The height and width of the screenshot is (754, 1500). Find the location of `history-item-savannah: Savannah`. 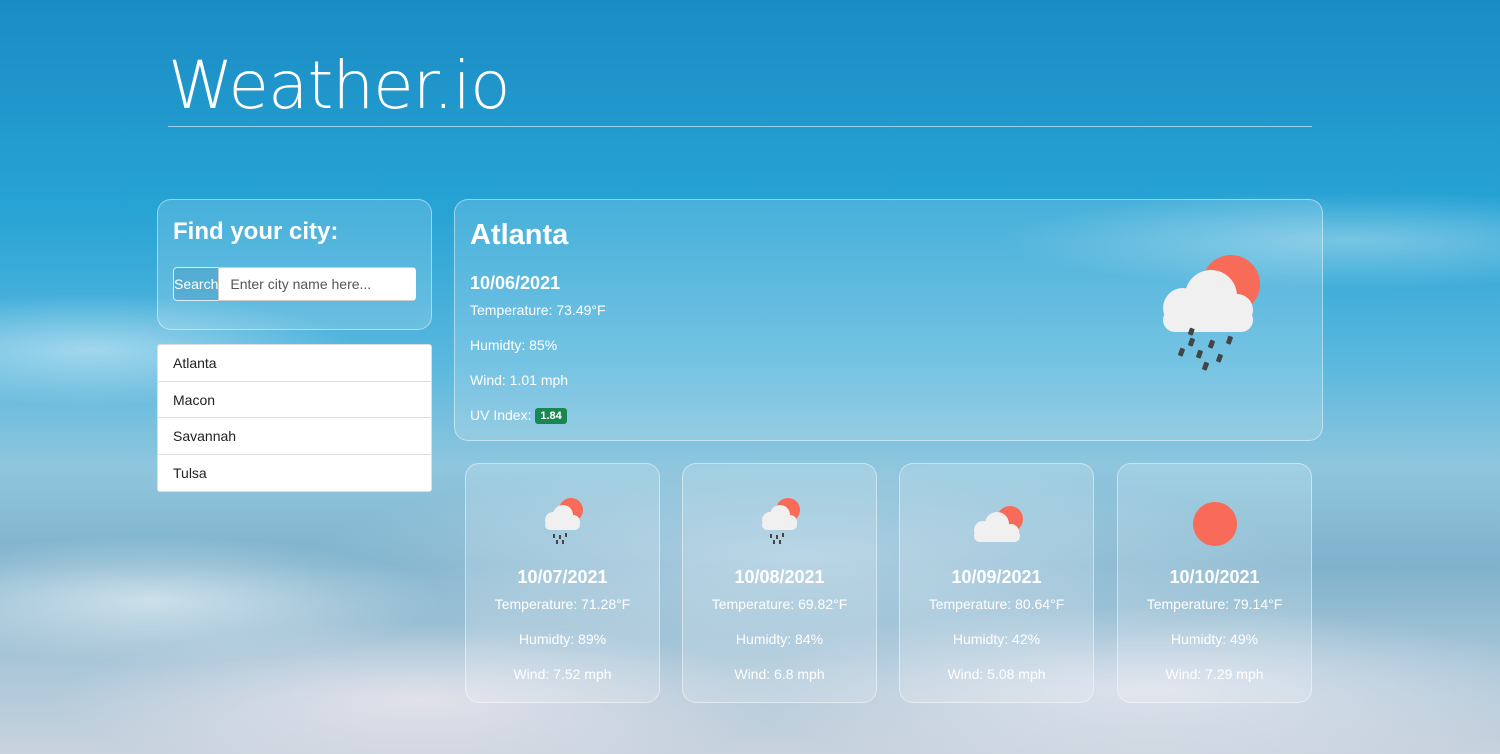

history-item-savannah: Savannah is located at coordinates (294, 436).